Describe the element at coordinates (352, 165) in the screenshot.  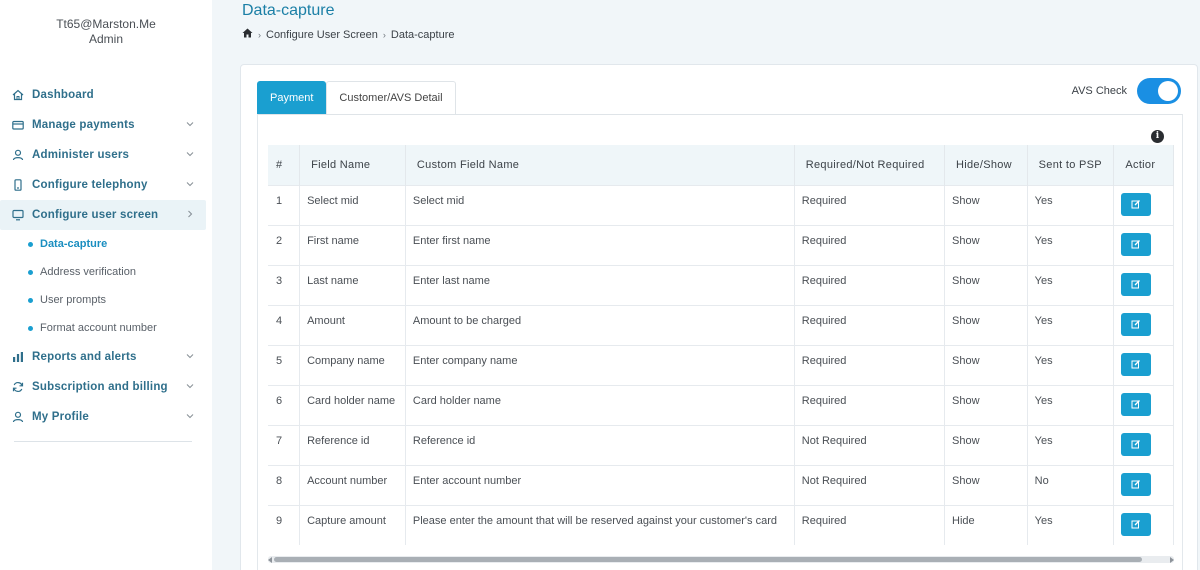
I see `column-header: Field Name` at that location.